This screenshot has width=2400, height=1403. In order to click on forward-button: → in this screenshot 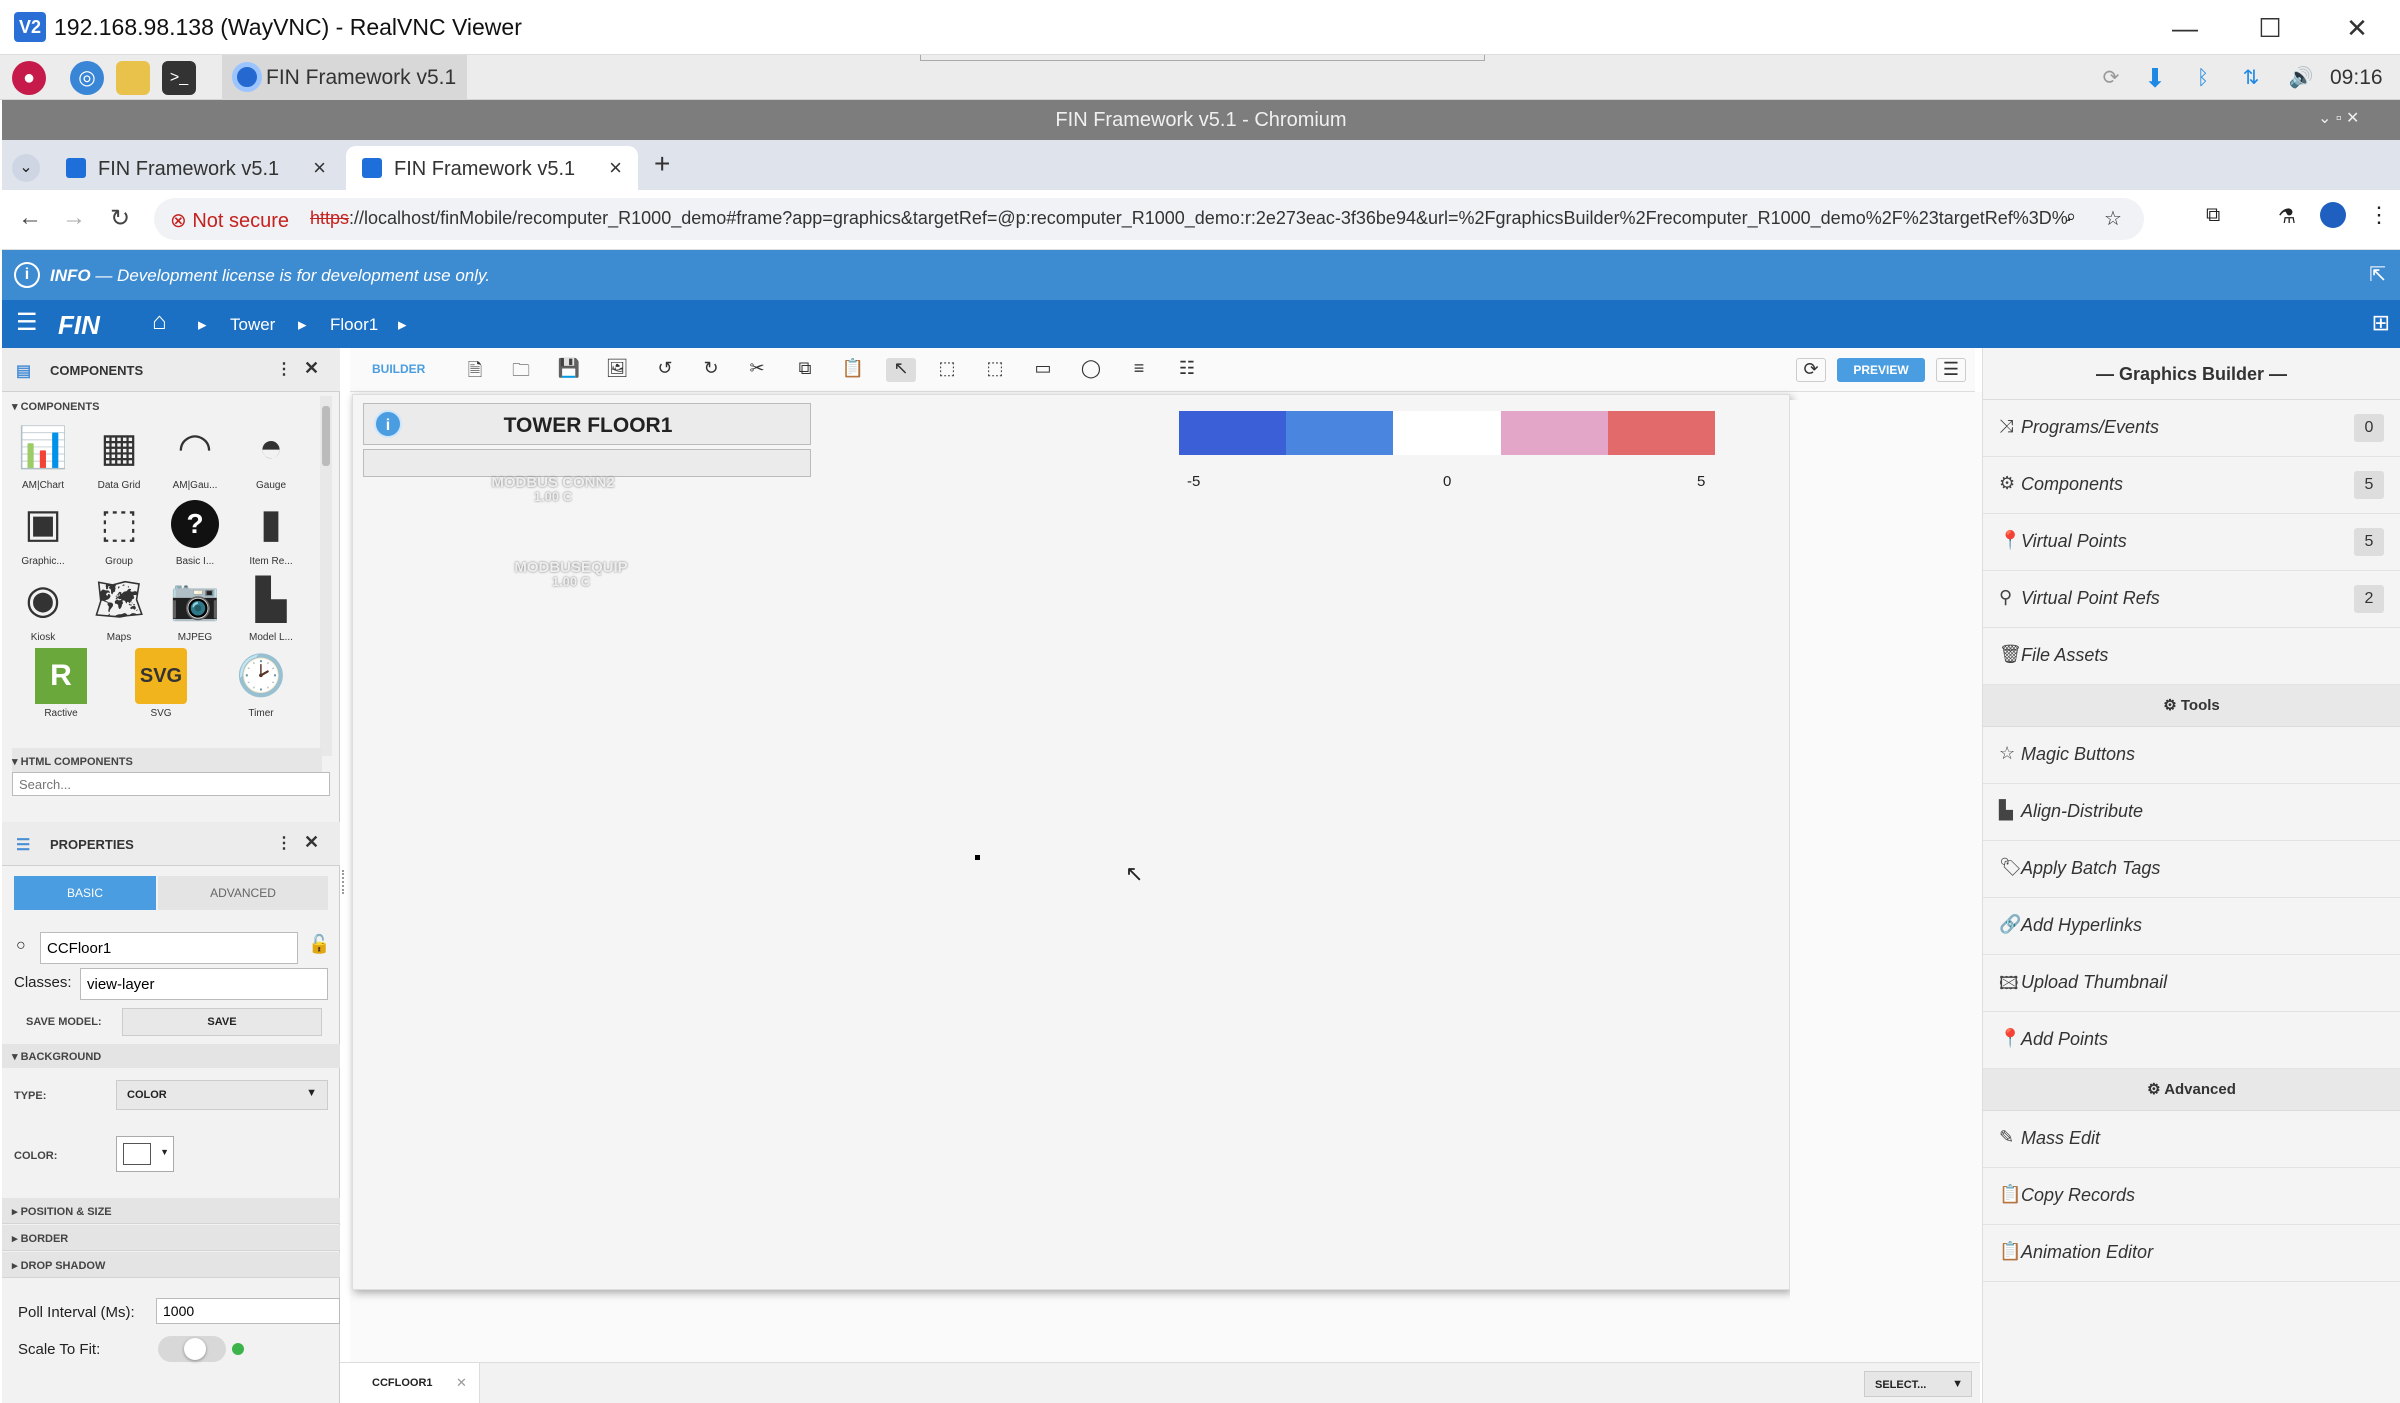, I will do `click(74, 218)`.